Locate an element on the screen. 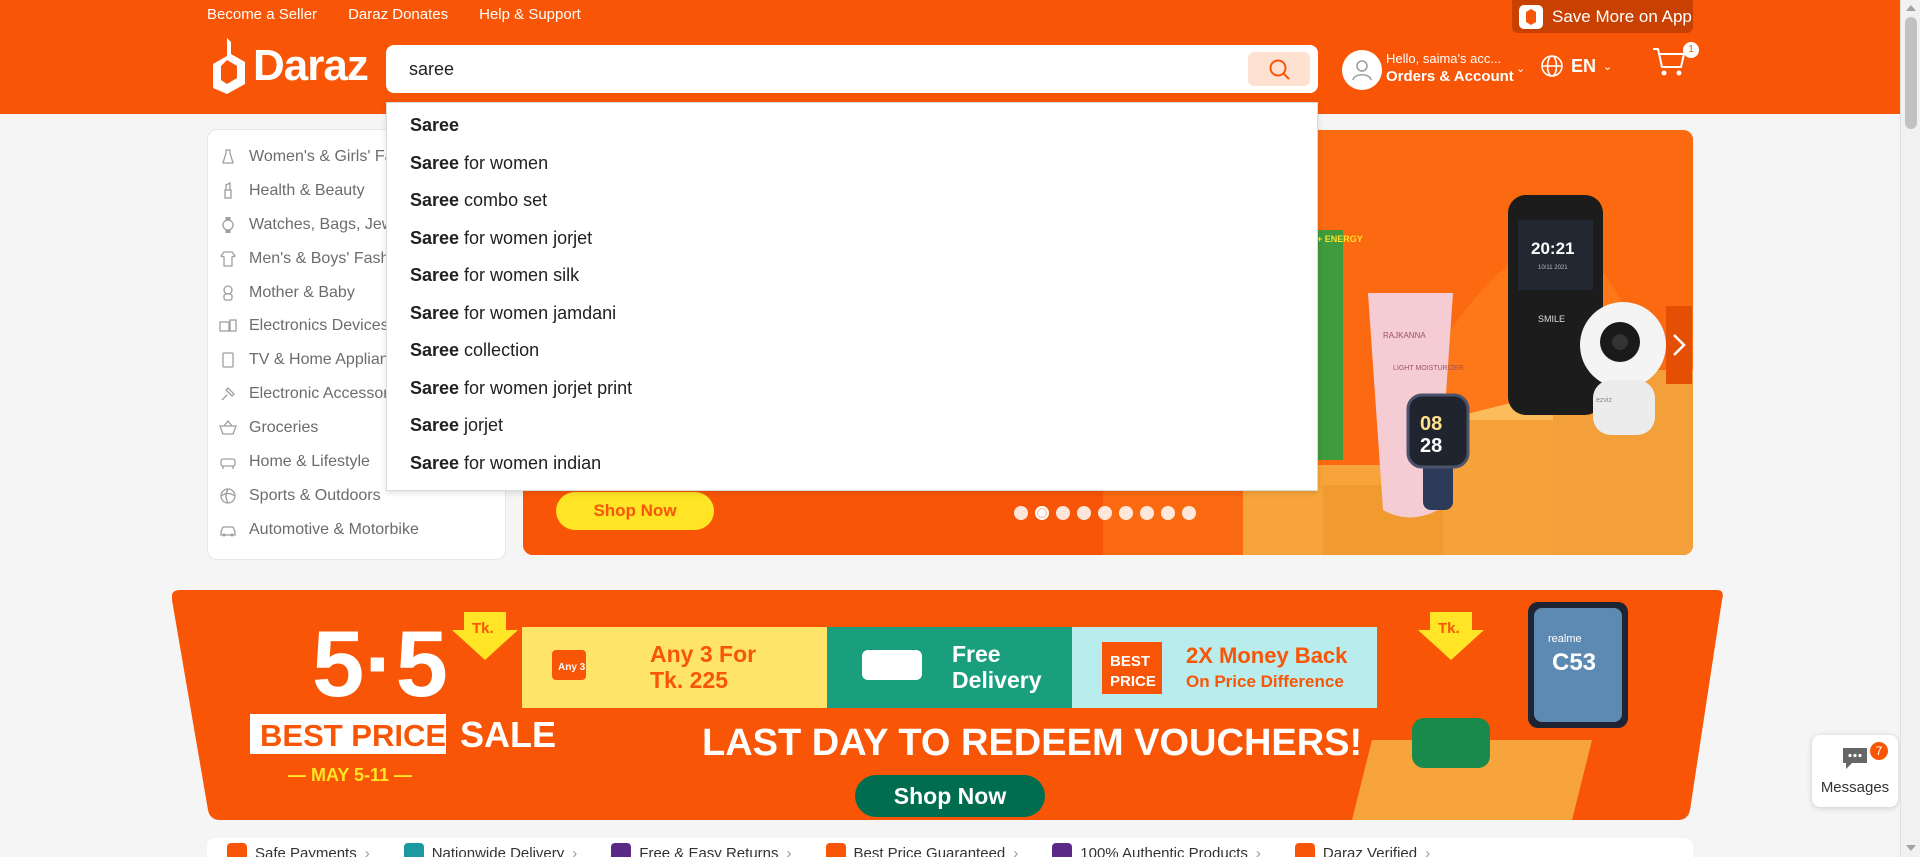 The image size is (1920, 857). suggestion-rest: for women silk is located at coordinates (522, 275).